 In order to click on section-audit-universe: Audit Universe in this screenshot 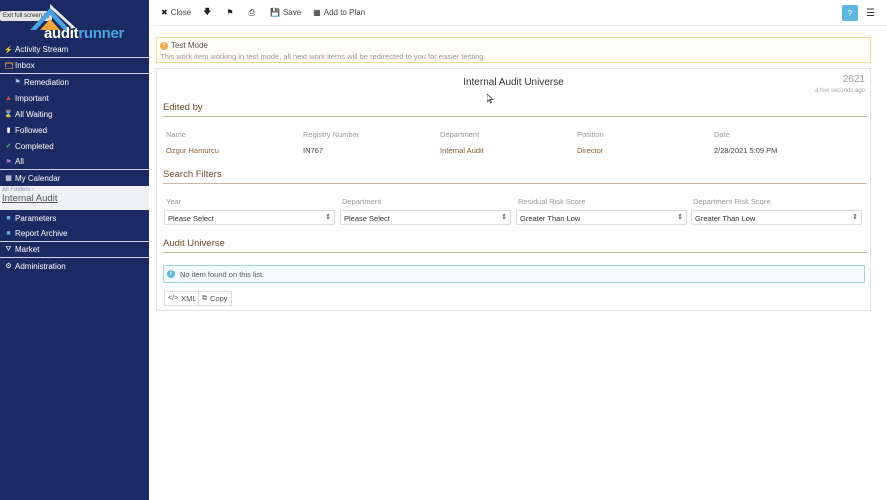, I will do `click(515, 245)`.